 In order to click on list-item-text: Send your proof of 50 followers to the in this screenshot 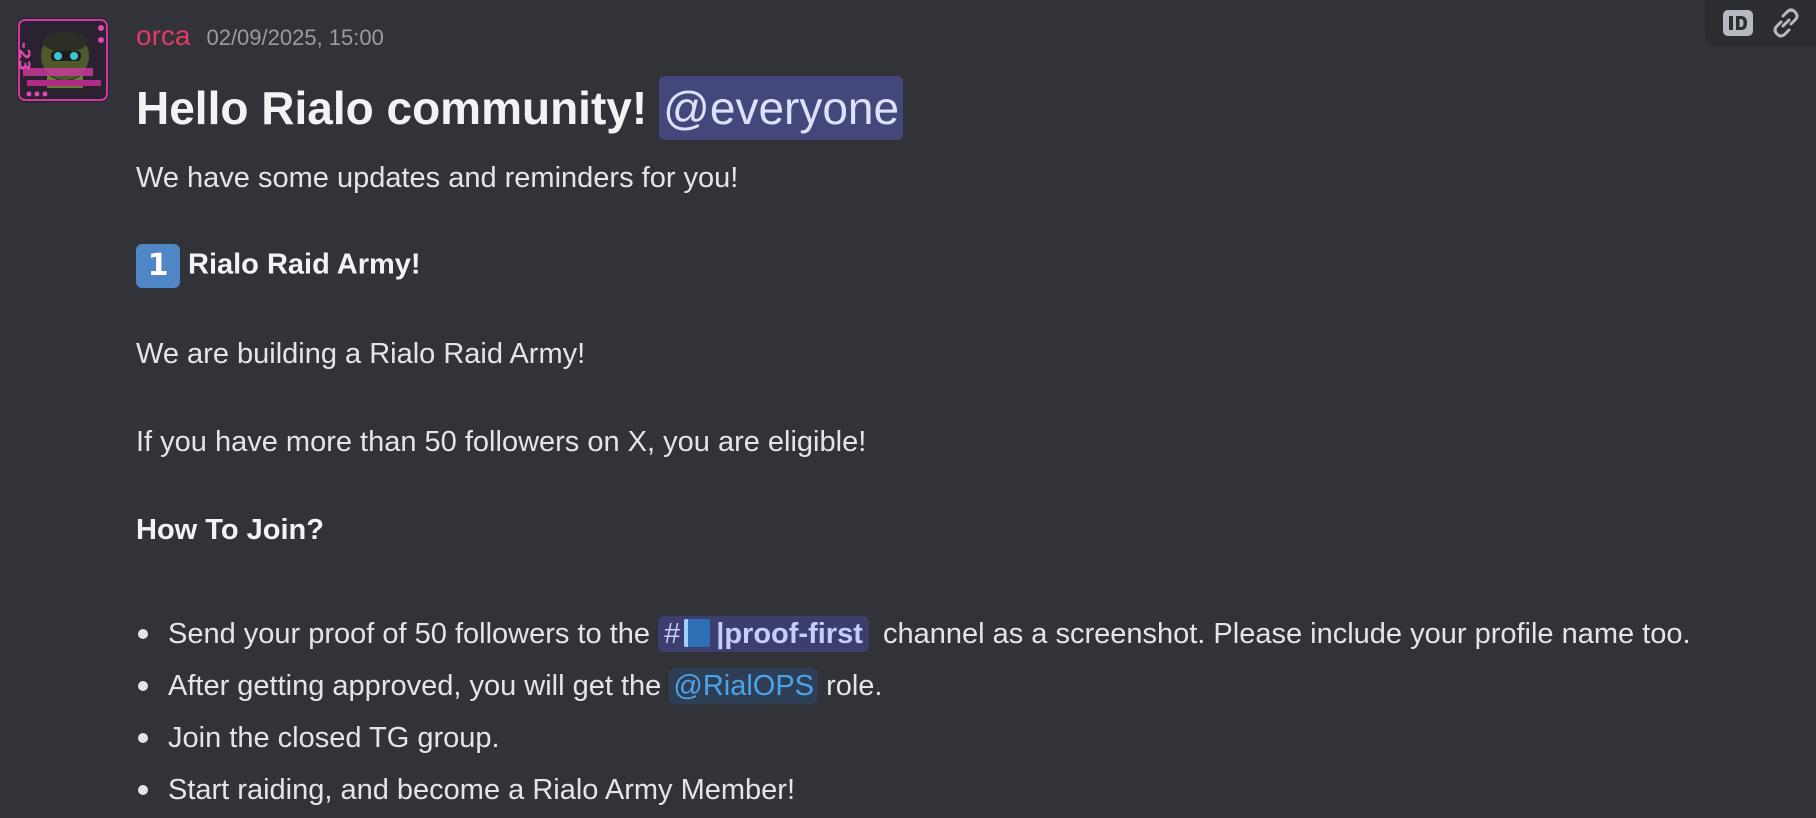, I will do `click(409, 634)`.